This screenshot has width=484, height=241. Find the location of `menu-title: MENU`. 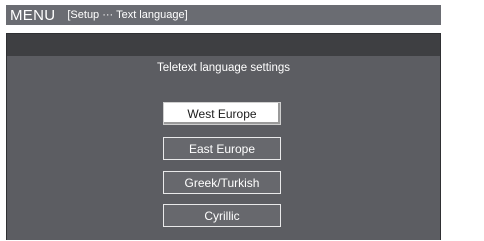

menu-title: MENU is located at coordinates (33, 15).